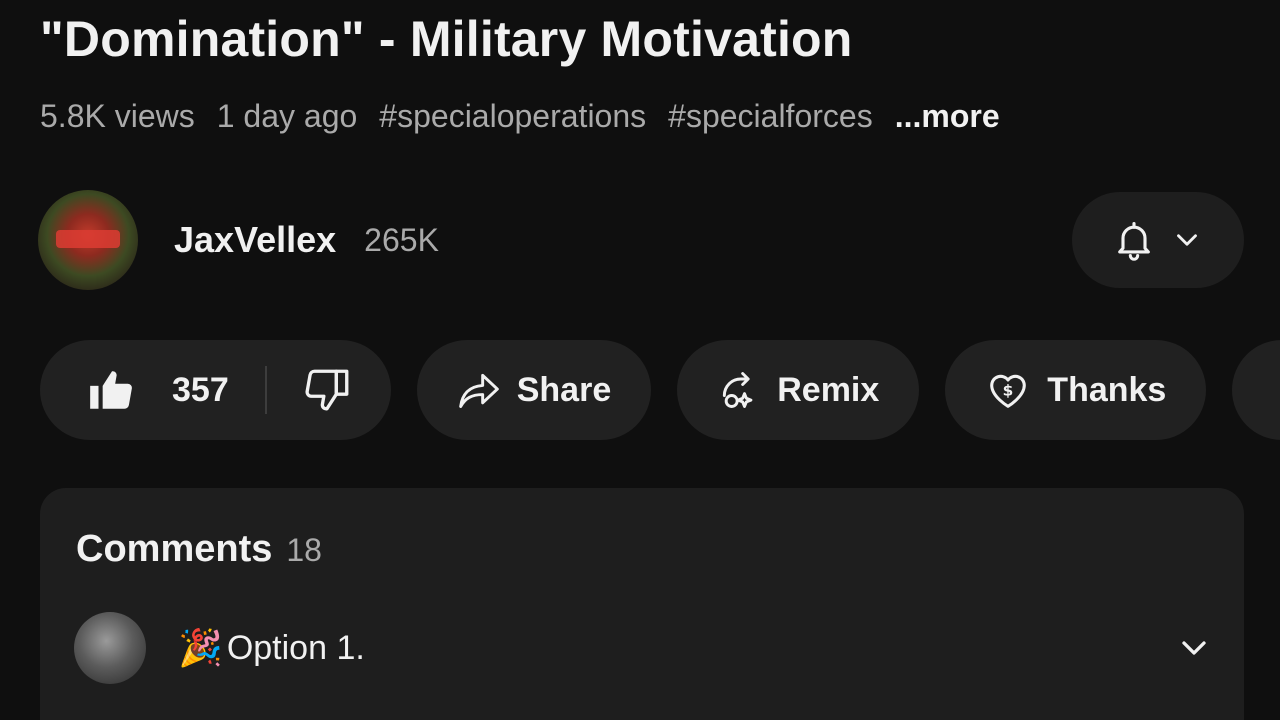 Image resolution: width=1280 pixels, height=720 pixels. Describe the element at coordinates (660, 390) in the screenshot. I see `action-bar: 357 Share Remix $ Thanks` at that location.